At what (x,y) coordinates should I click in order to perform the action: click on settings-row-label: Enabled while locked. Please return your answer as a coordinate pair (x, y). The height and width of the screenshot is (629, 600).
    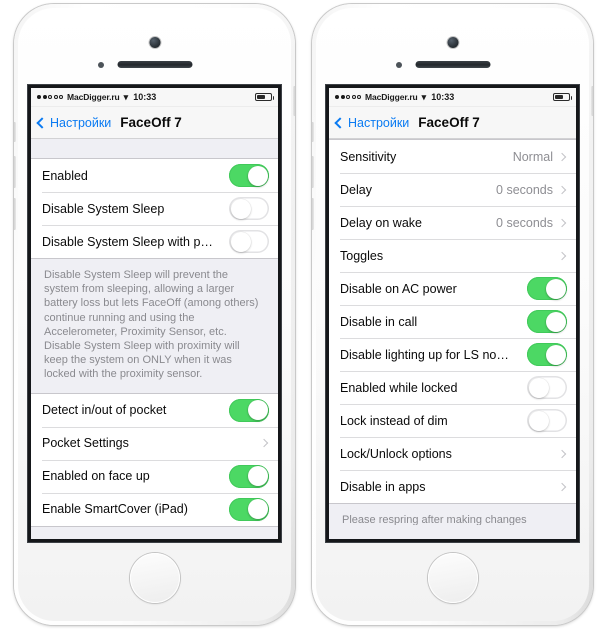
    Looking at the image, I should click on (399, 387).